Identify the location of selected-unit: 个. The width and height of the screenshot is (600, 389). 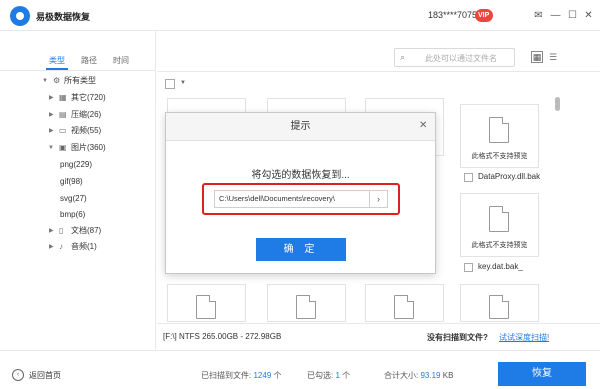
(346, 375).